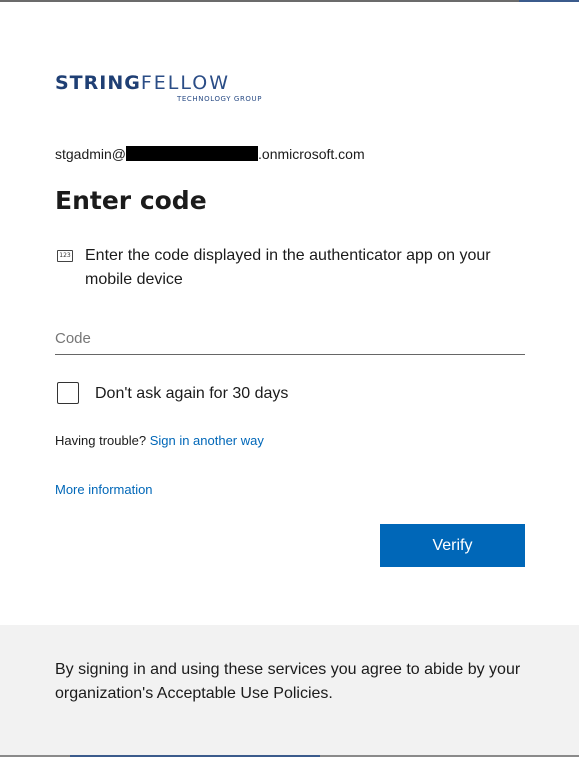  I want to click on logo-word-bold: STRING, so click(98, 83).